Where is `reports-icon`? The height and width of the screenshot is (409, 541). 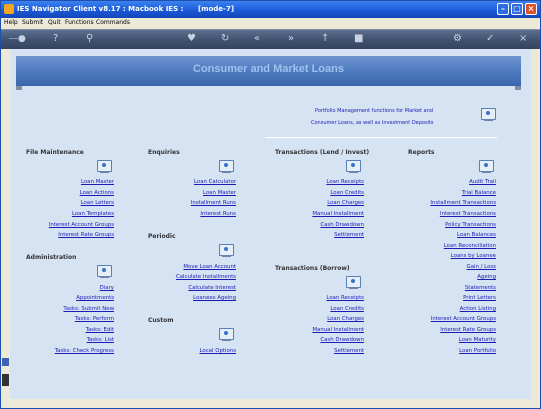
reports-icon is located at coordinates (486, 166).